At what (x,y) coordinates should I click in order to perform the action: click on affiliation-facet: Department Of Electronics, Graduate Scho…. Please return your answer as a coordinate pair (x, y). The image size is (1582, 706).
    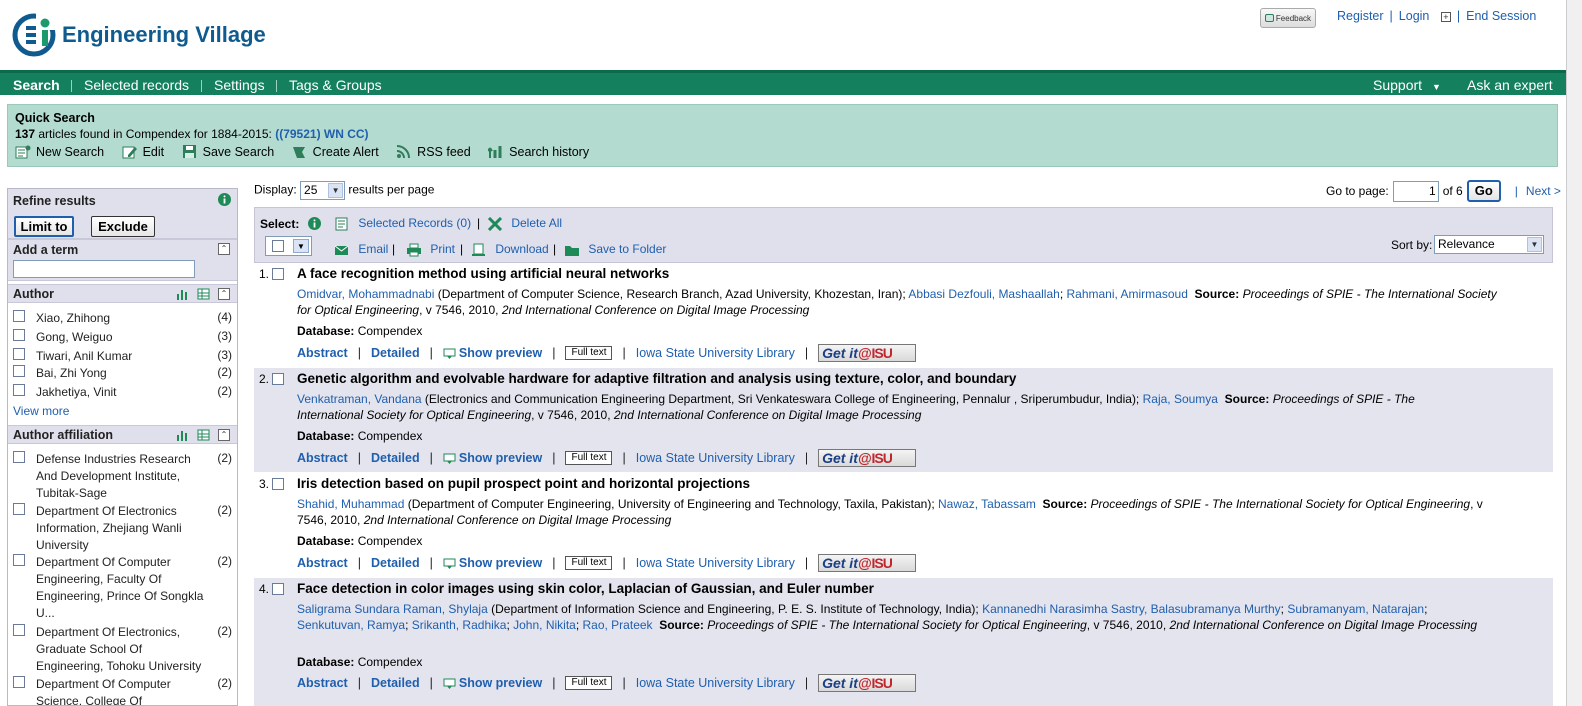
    Looking at the image, I should click on (124, 650).